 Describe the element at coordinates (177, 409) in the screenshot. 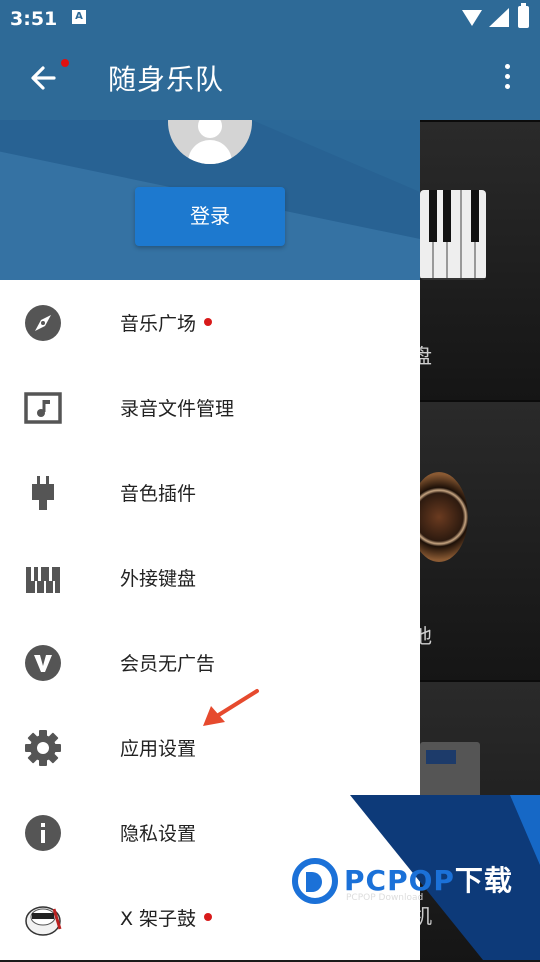

I see `menu-item-label: 录音文件管理` at that location.